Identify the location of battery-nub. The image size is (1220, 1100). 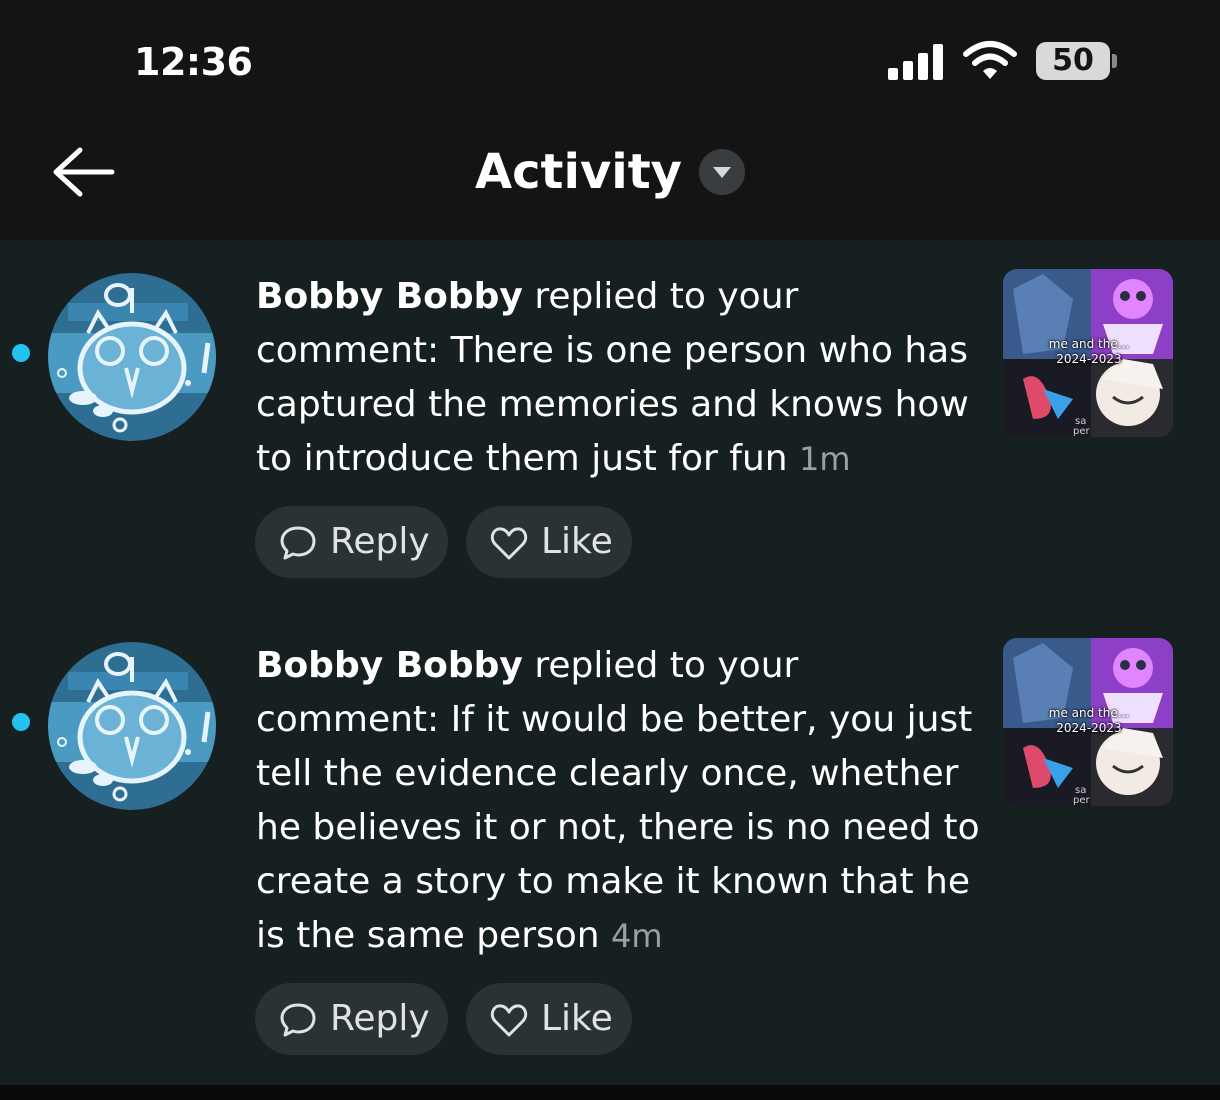
(1114, 61).